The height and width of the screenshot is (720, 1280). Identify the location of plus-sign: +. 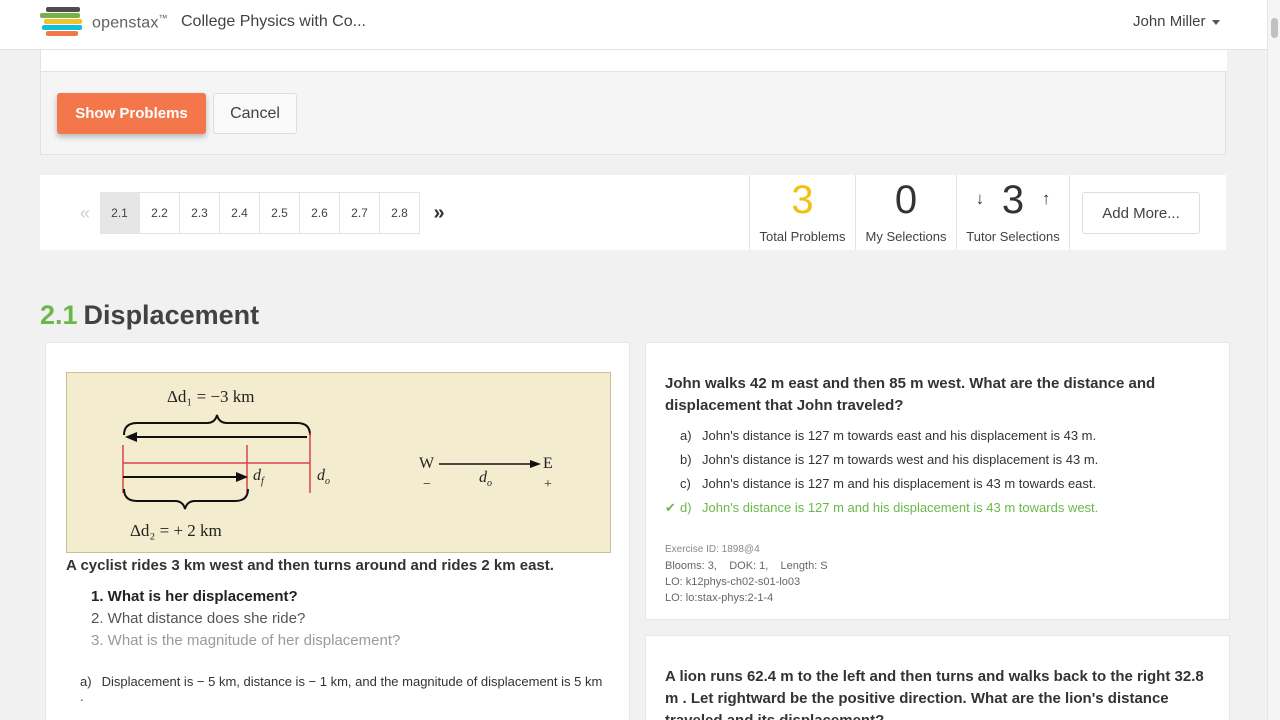
(548, 484).